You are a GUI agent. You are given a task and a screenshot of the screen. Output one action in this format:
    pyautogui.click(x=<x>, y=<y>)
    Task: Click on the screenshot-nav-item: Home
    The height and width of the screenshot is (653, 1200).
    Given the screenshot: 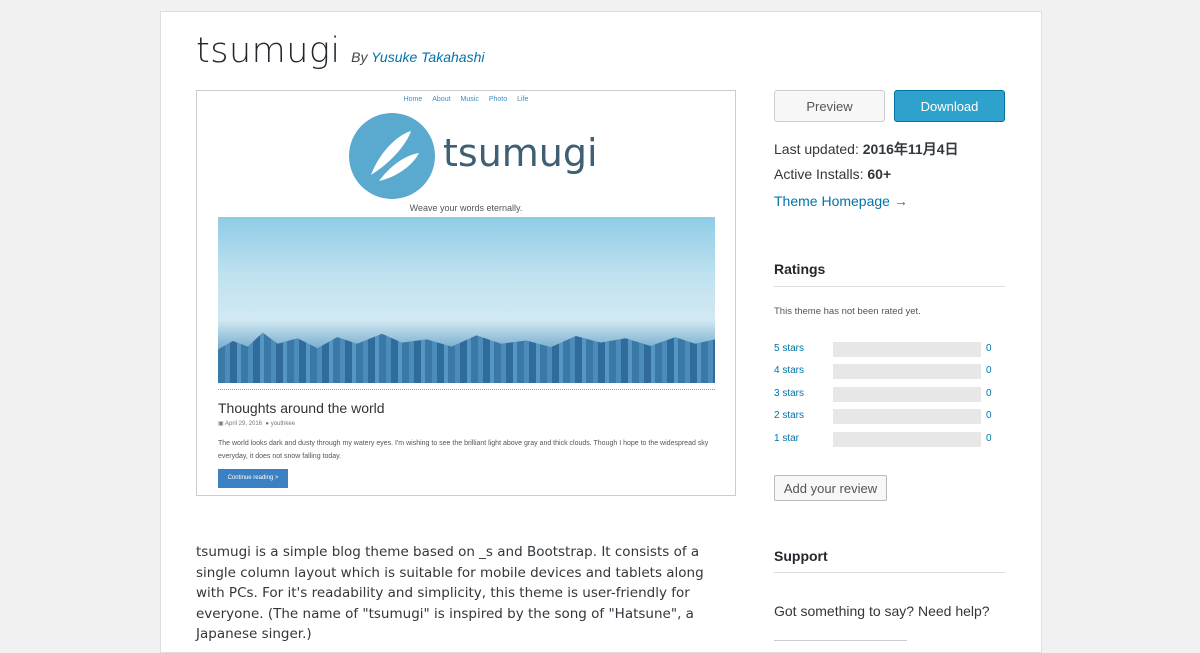 What is the action you would take?
    pyautogui.click(x=413, y=99)
    